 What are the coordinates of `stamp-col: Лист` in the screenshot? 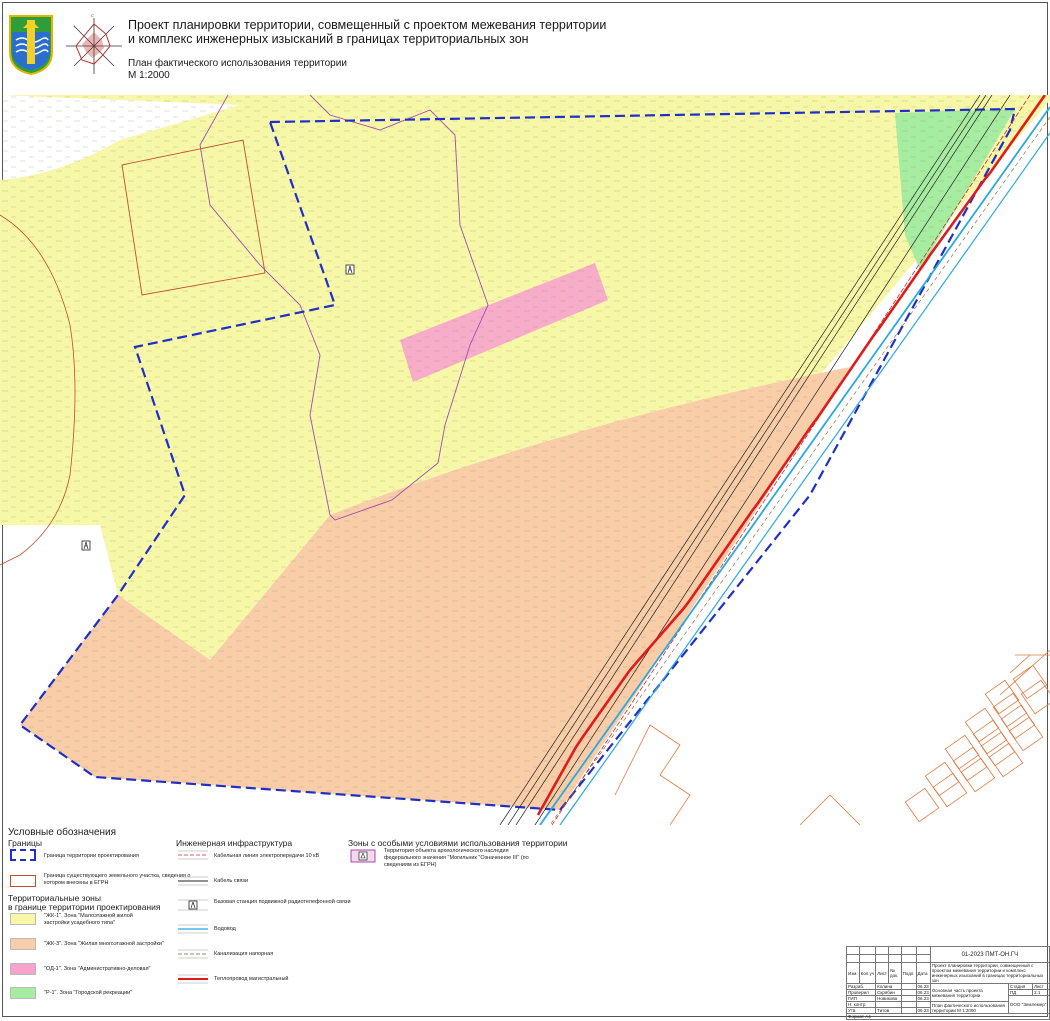 It's located at (882, 973).